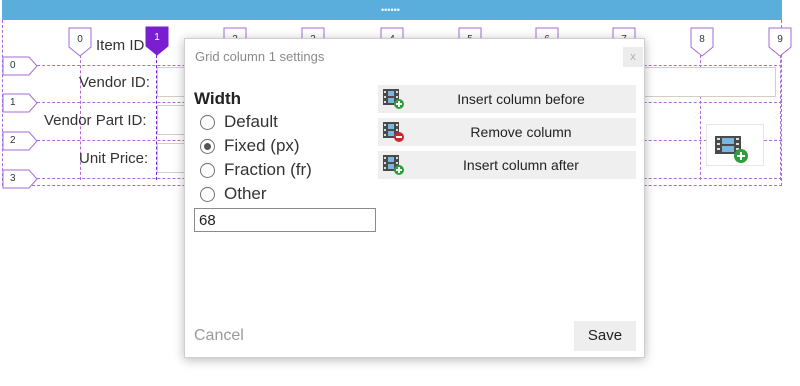 Image resolution: width=800 pixels, height=386 pixels. What do you see at coordinates (20, 141) in the screenshot?
I see `row-marker-2: 2` at bounding box center [20, 141].